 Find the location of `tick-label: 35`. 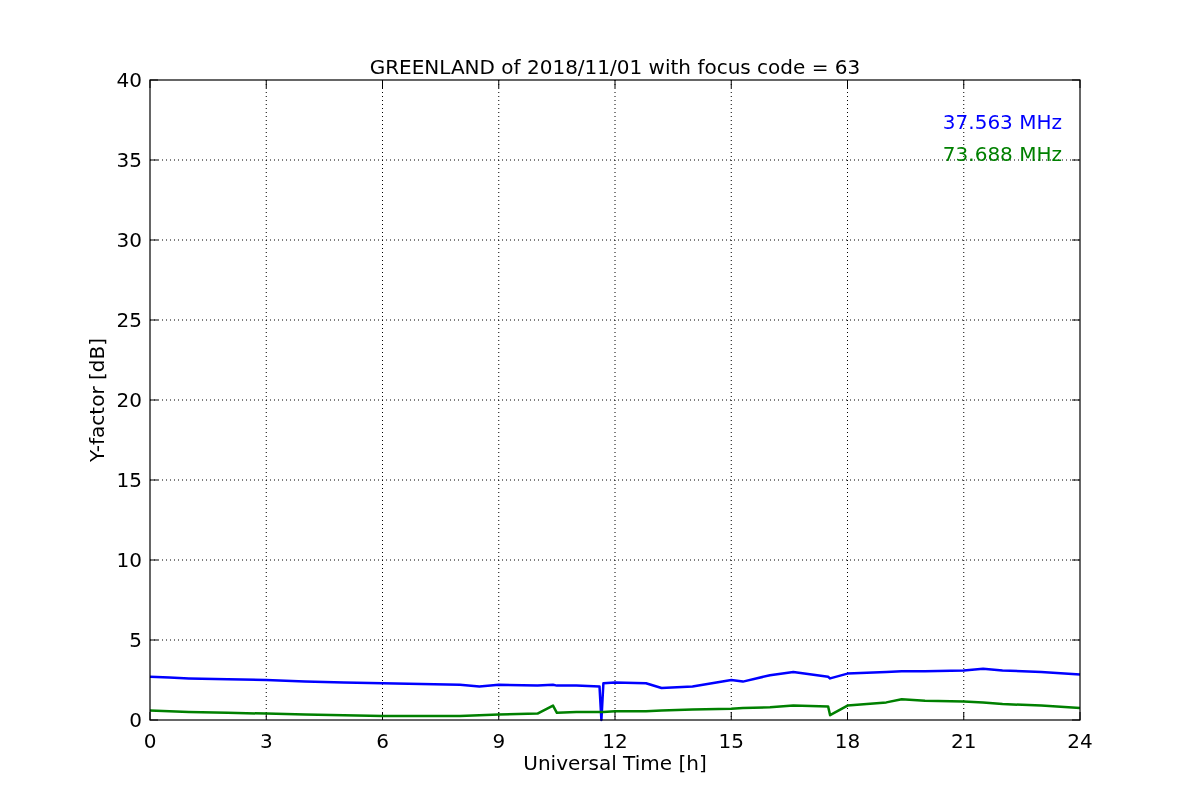

tick-label: 35 is located at coordinates (129, 160).